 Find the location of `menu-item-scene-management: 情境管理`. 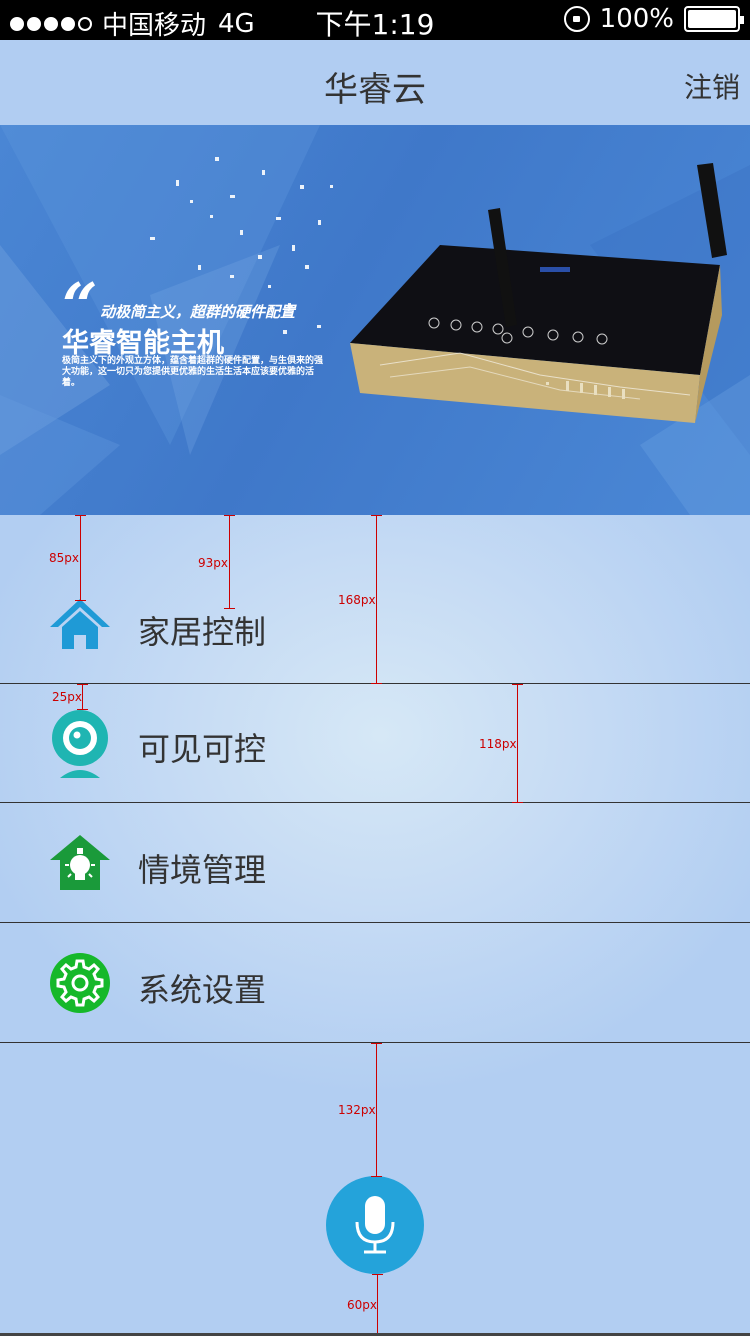

menu-item-scene-management: 情境管理 is located at coordinates (375, 863).